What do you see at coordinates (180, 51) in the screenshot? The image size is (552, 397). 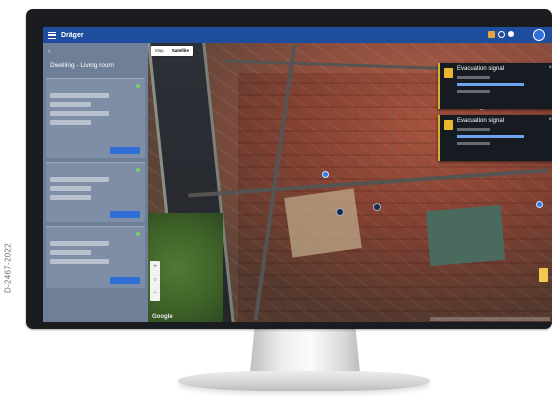 I see `map-type-satellite: Satellite` at bounding box center [180, 51].